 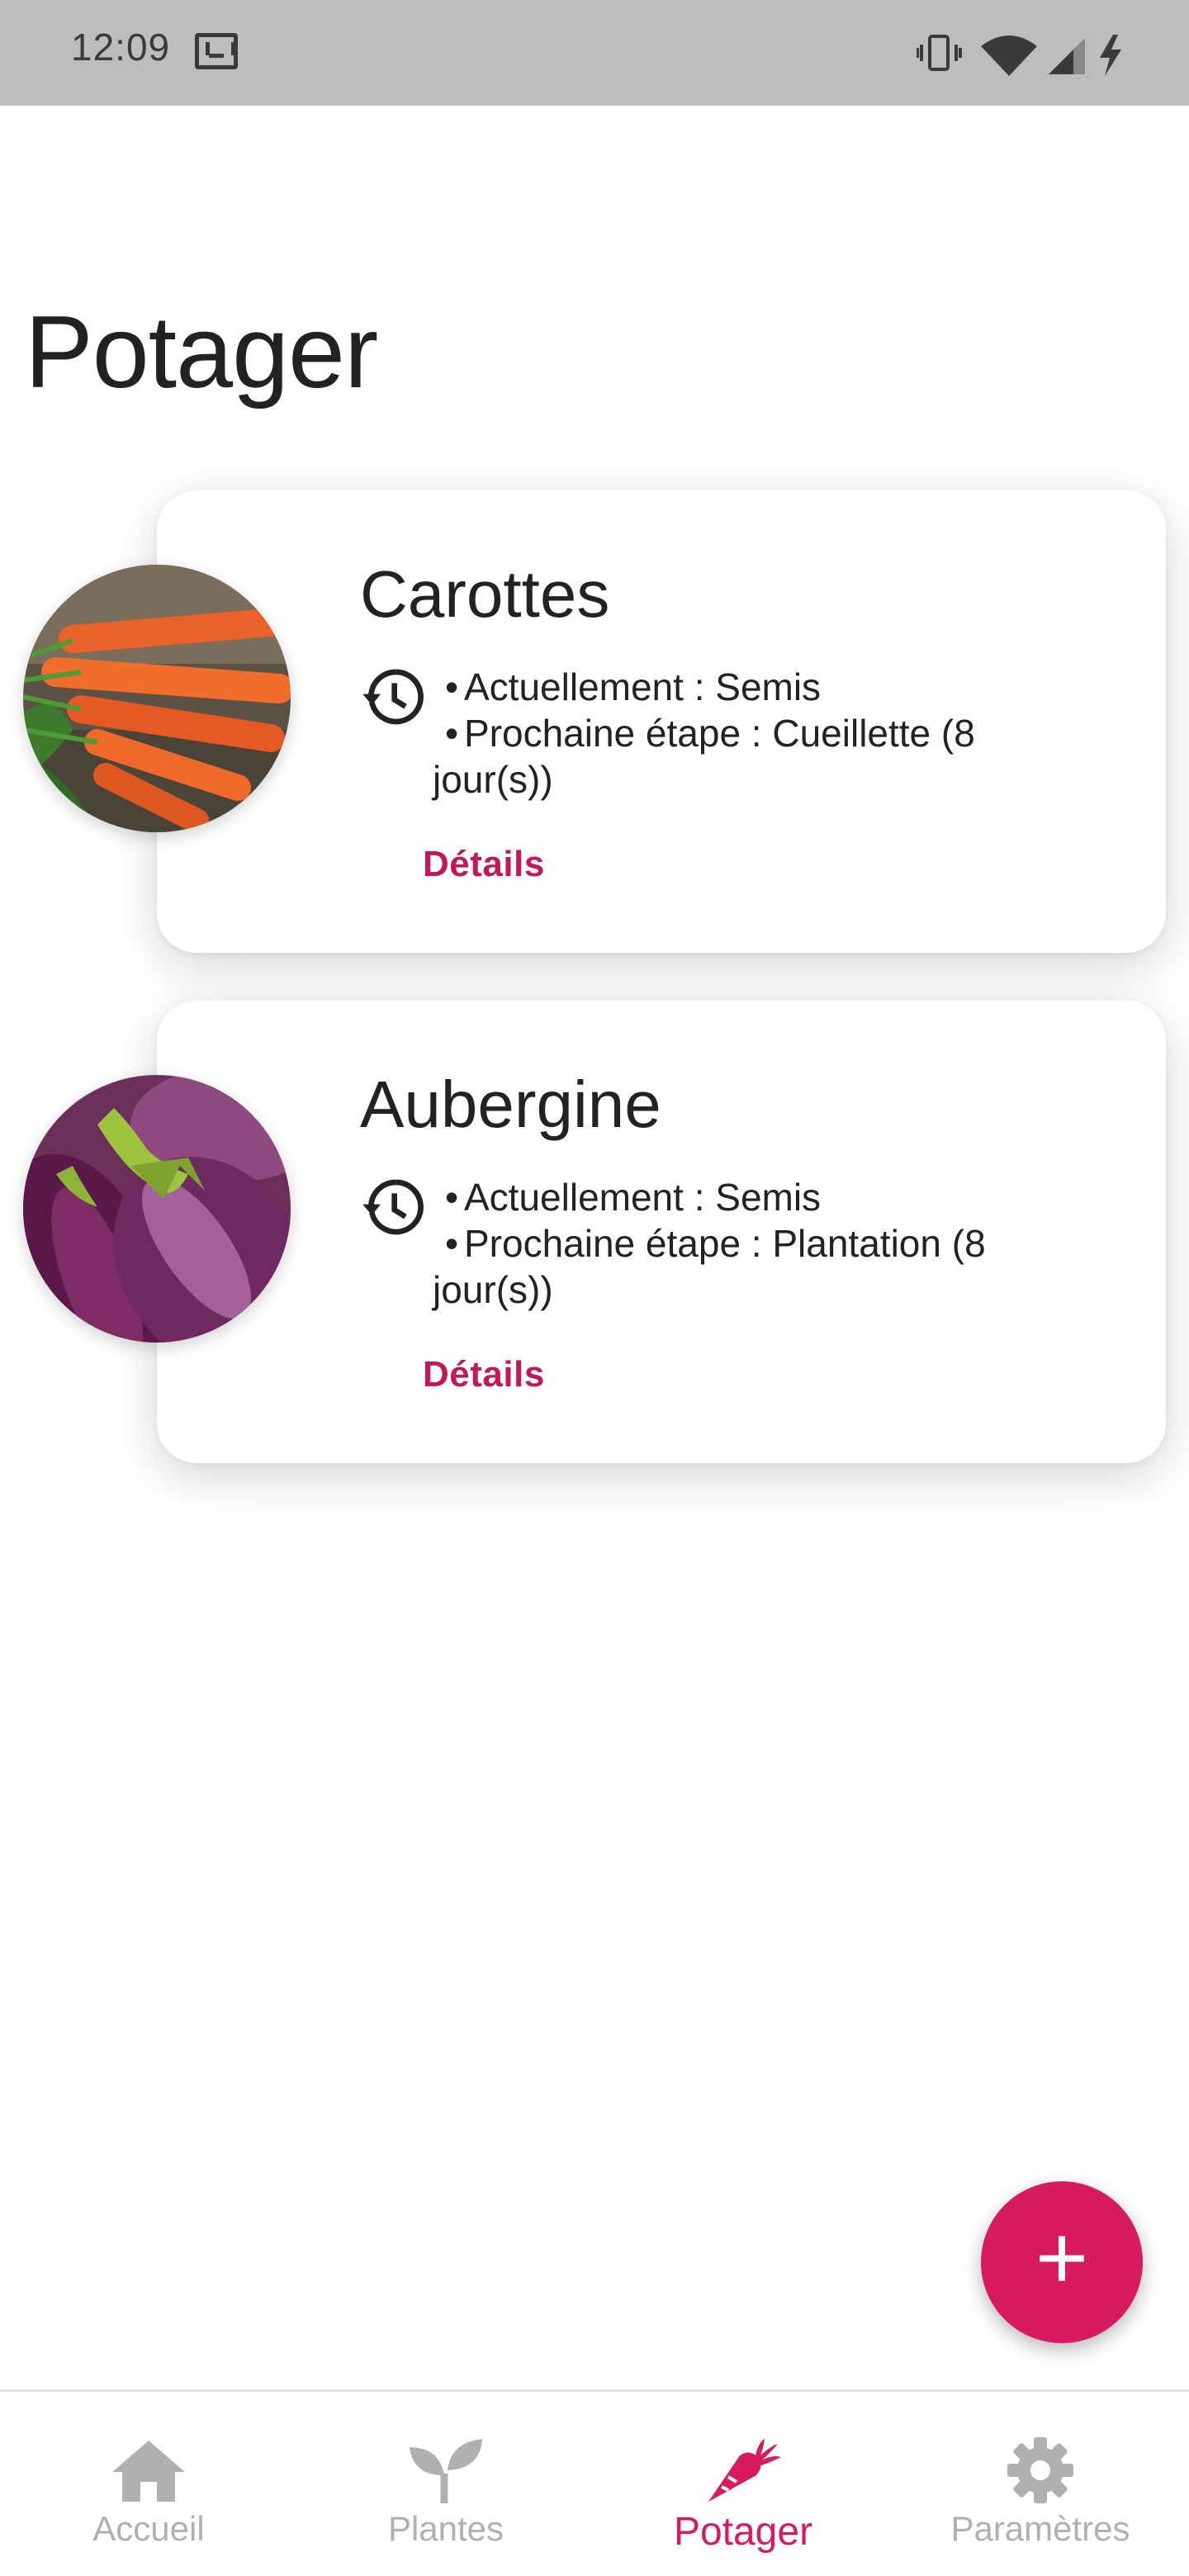 I want to click on nav-item-accueil: Accueil, so click(x=148, y=2484).